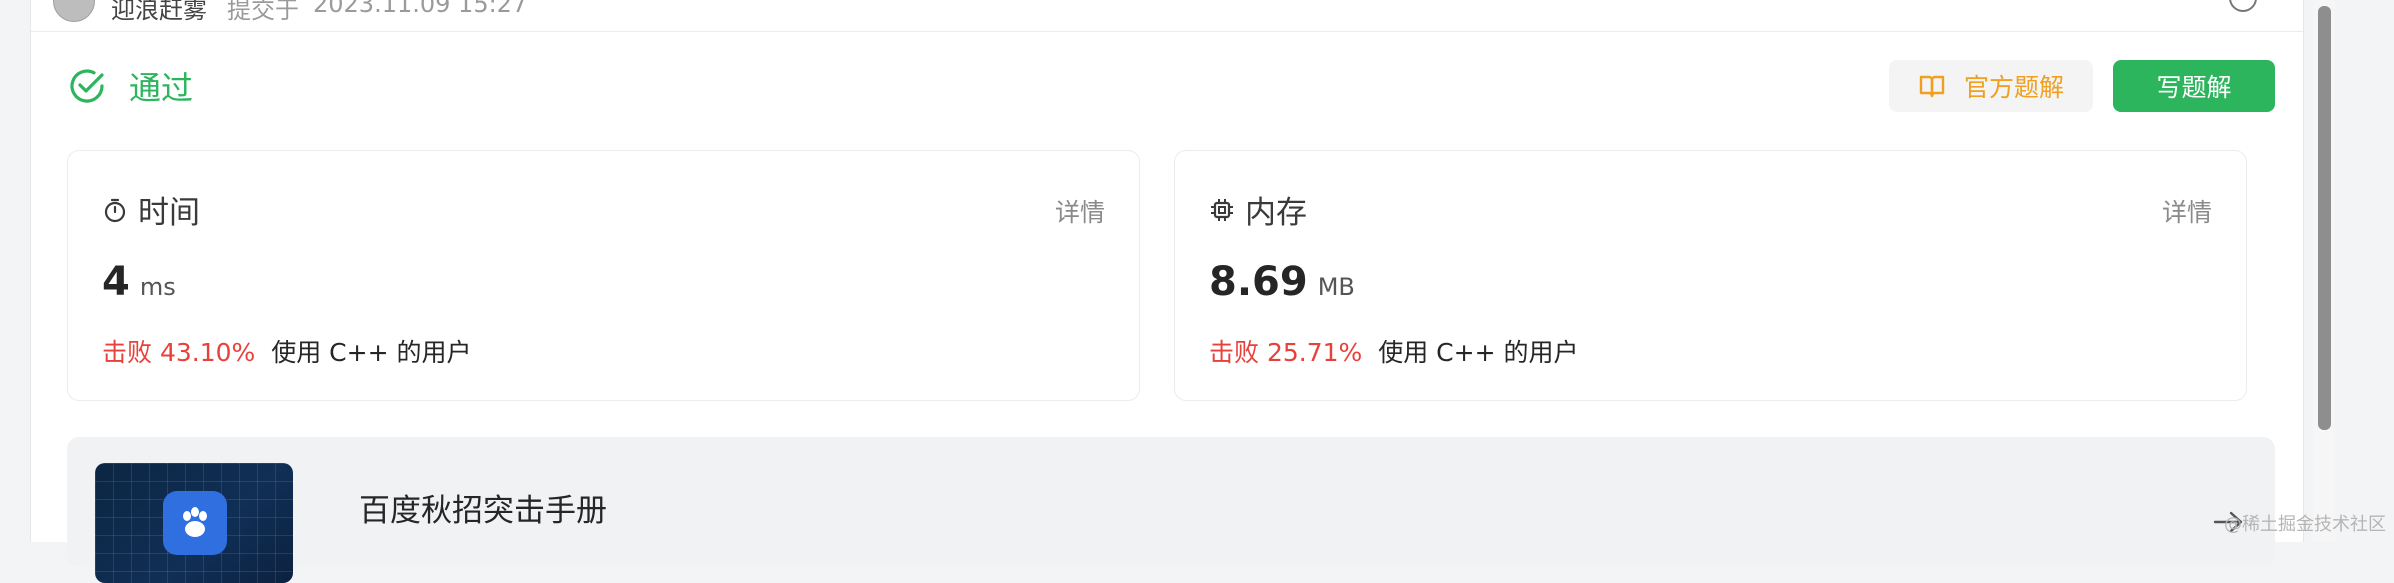  Describe the element at coordinates (371, 352) in the screenshot. I see `runtime-users-text: 使用 C++ 的用户` at that location.